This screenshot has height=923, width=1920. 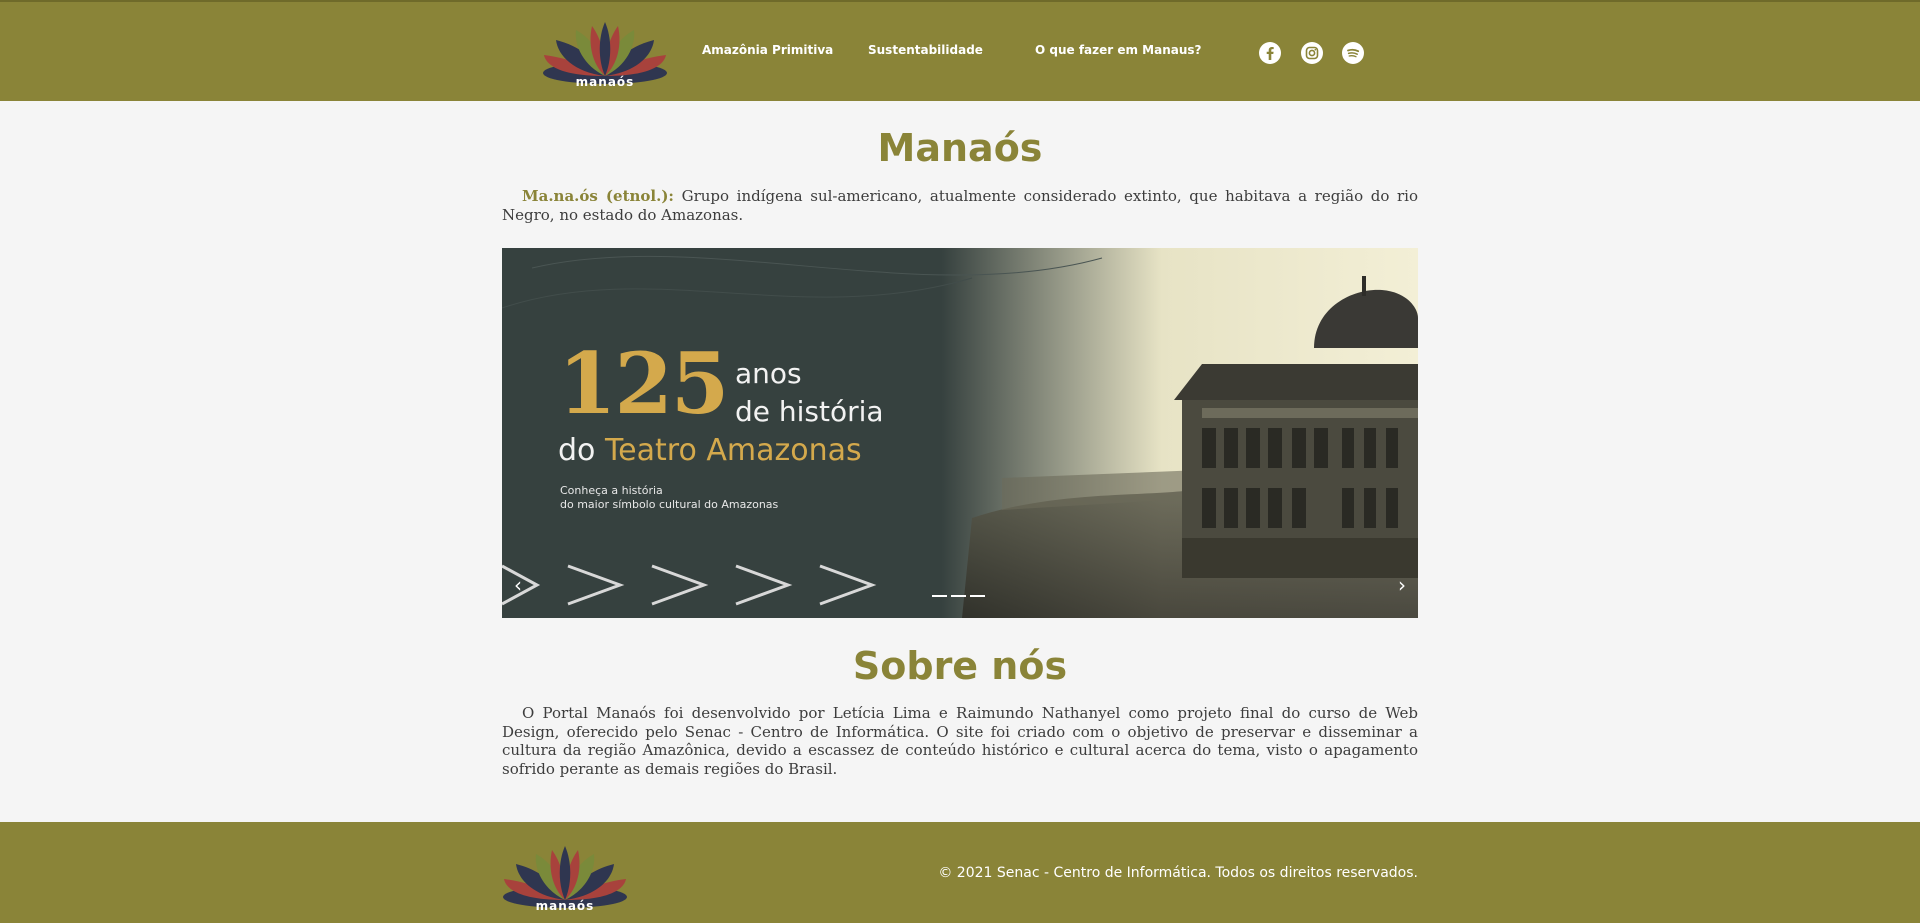 I want to click on page-title: Manaós, so click(x=960, y=148).